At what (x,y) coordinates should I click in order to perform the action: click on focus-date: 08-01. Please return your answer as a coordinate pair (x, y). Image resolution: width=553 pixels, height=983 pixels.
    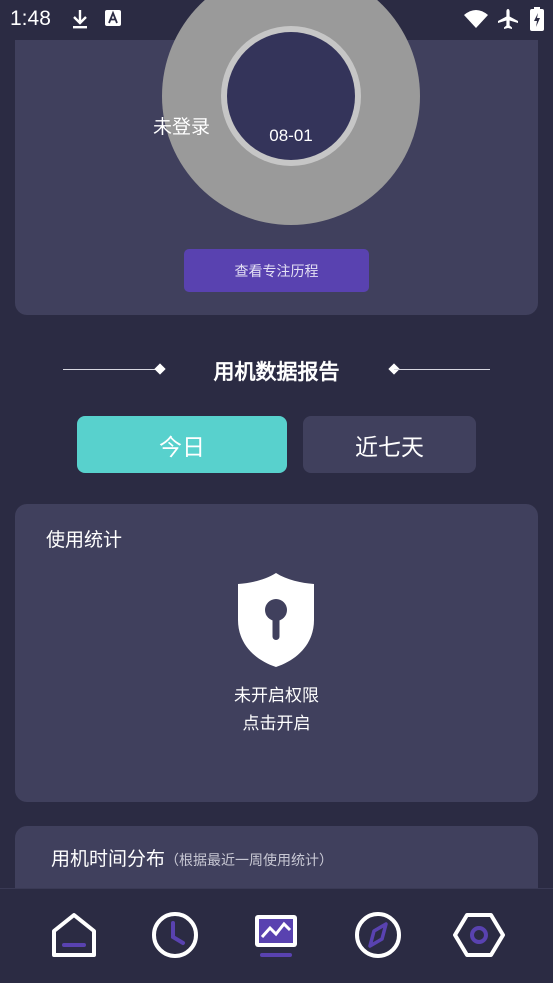
    Looking at the image, I should click on (291, 135).